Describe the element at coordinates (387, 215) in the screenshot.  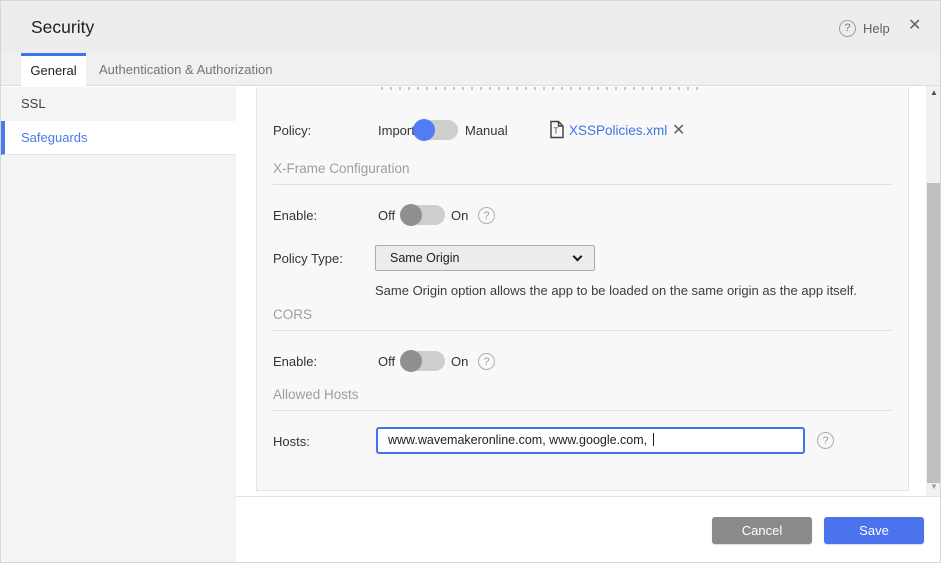
I see `xframe-off-label: Off` at that location.